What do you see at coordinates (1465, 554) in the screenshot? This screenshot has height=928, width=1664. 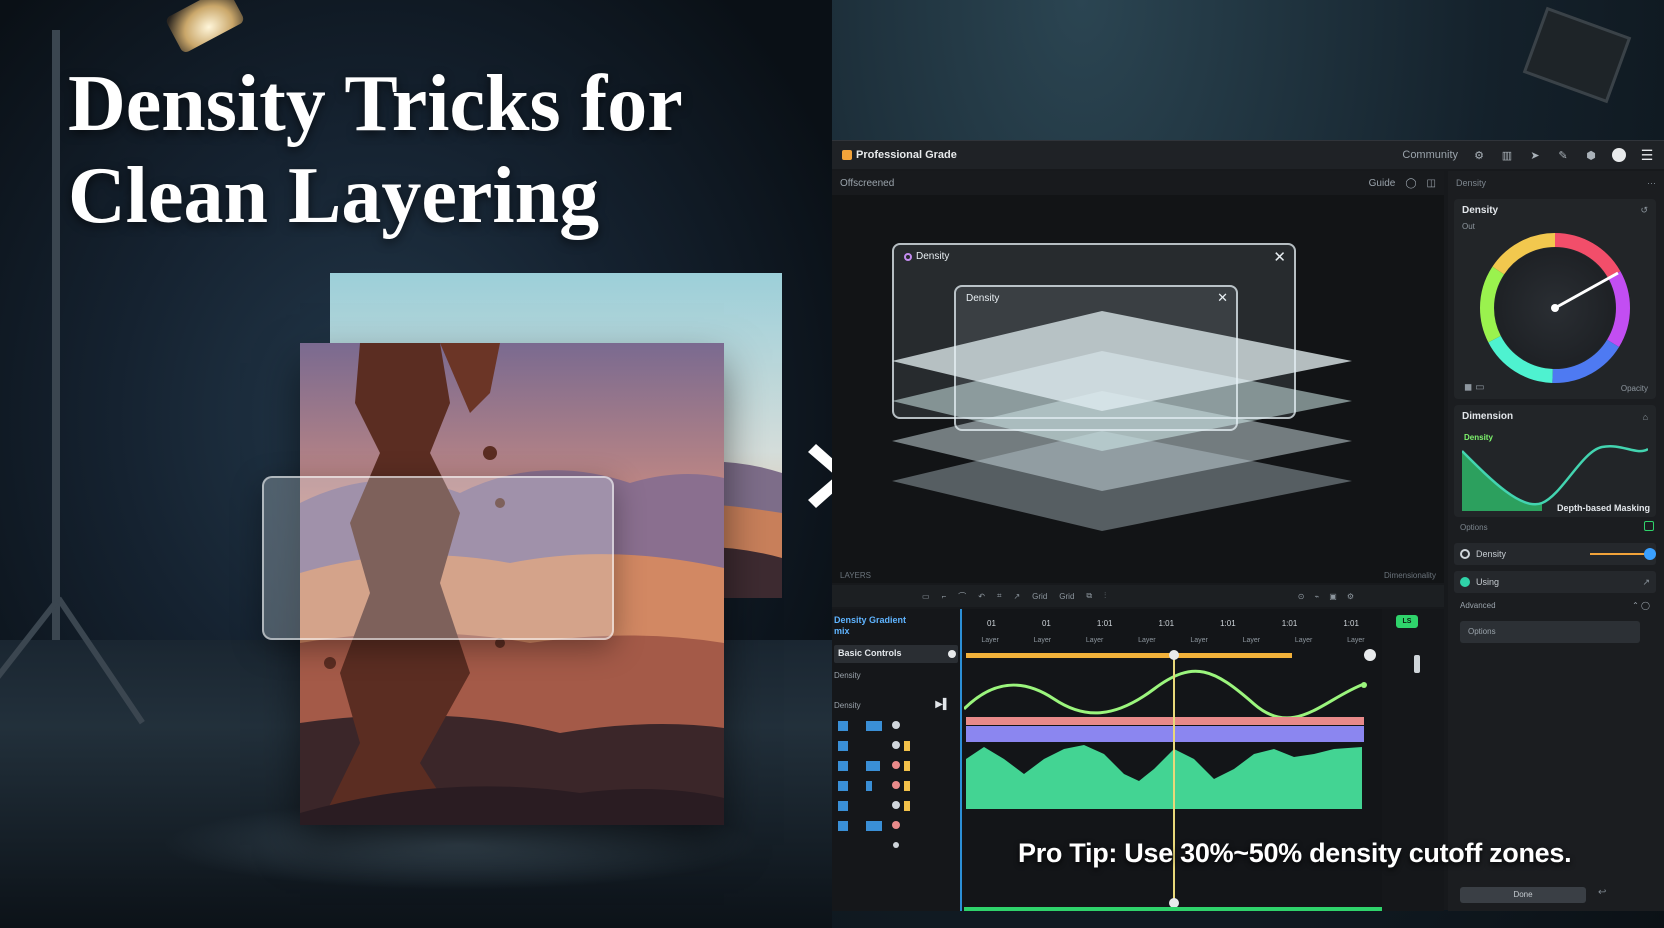 I see `density-radio` at bounding box center [1465, 554].